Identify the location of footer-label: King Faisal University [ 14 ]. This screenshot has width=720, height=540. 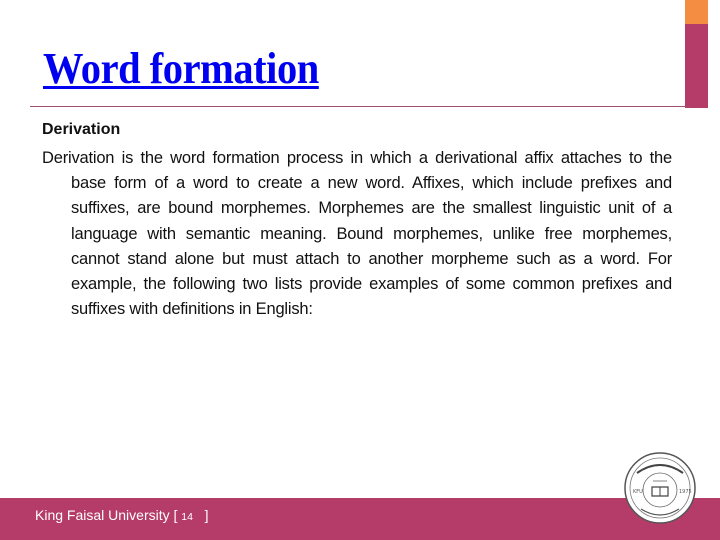
(122, 515).